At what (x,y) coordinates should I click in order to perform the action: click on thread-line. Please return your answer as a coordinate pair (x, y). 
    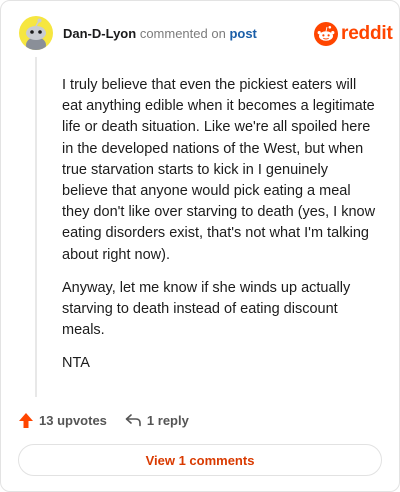
    Looking at the image, I should click on (36, 227).